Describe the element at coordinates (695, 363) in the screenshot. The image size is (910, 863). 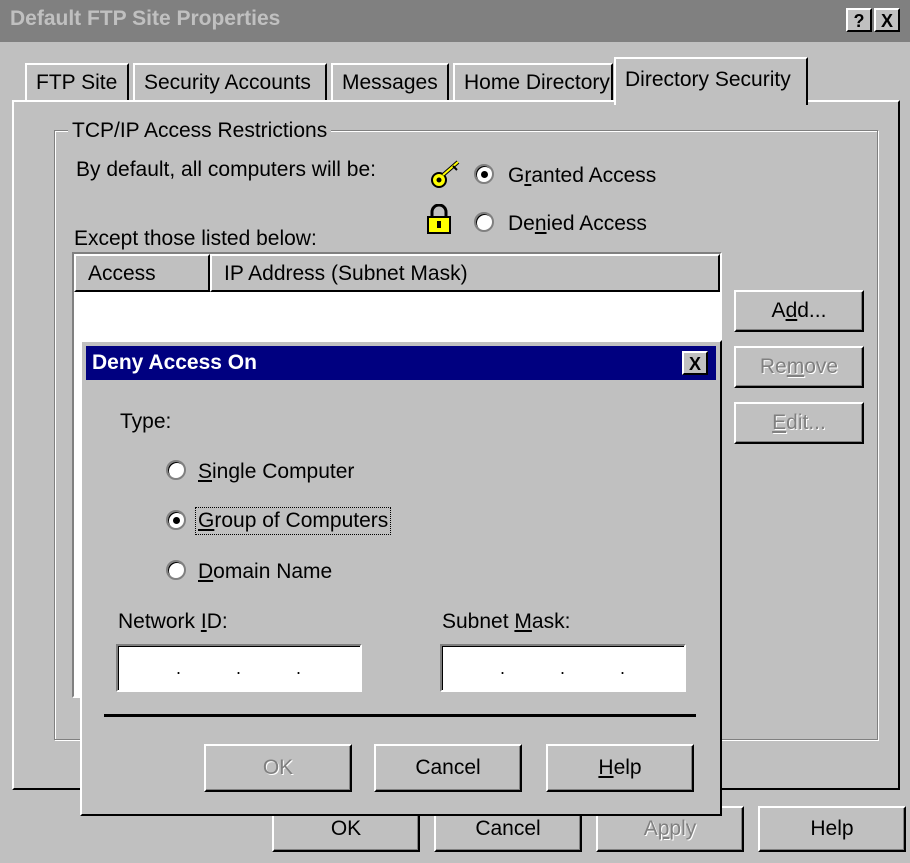
I see `dialog-close-icon: X` at that location.